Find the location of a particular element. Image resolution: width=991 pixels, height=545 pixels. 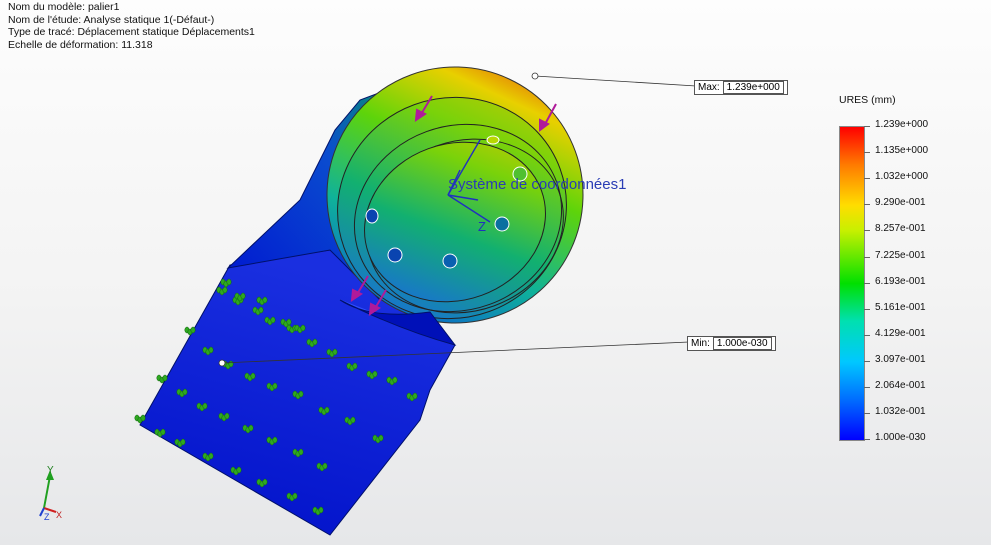

max-label: Max: is located at coordinates (709, 87).